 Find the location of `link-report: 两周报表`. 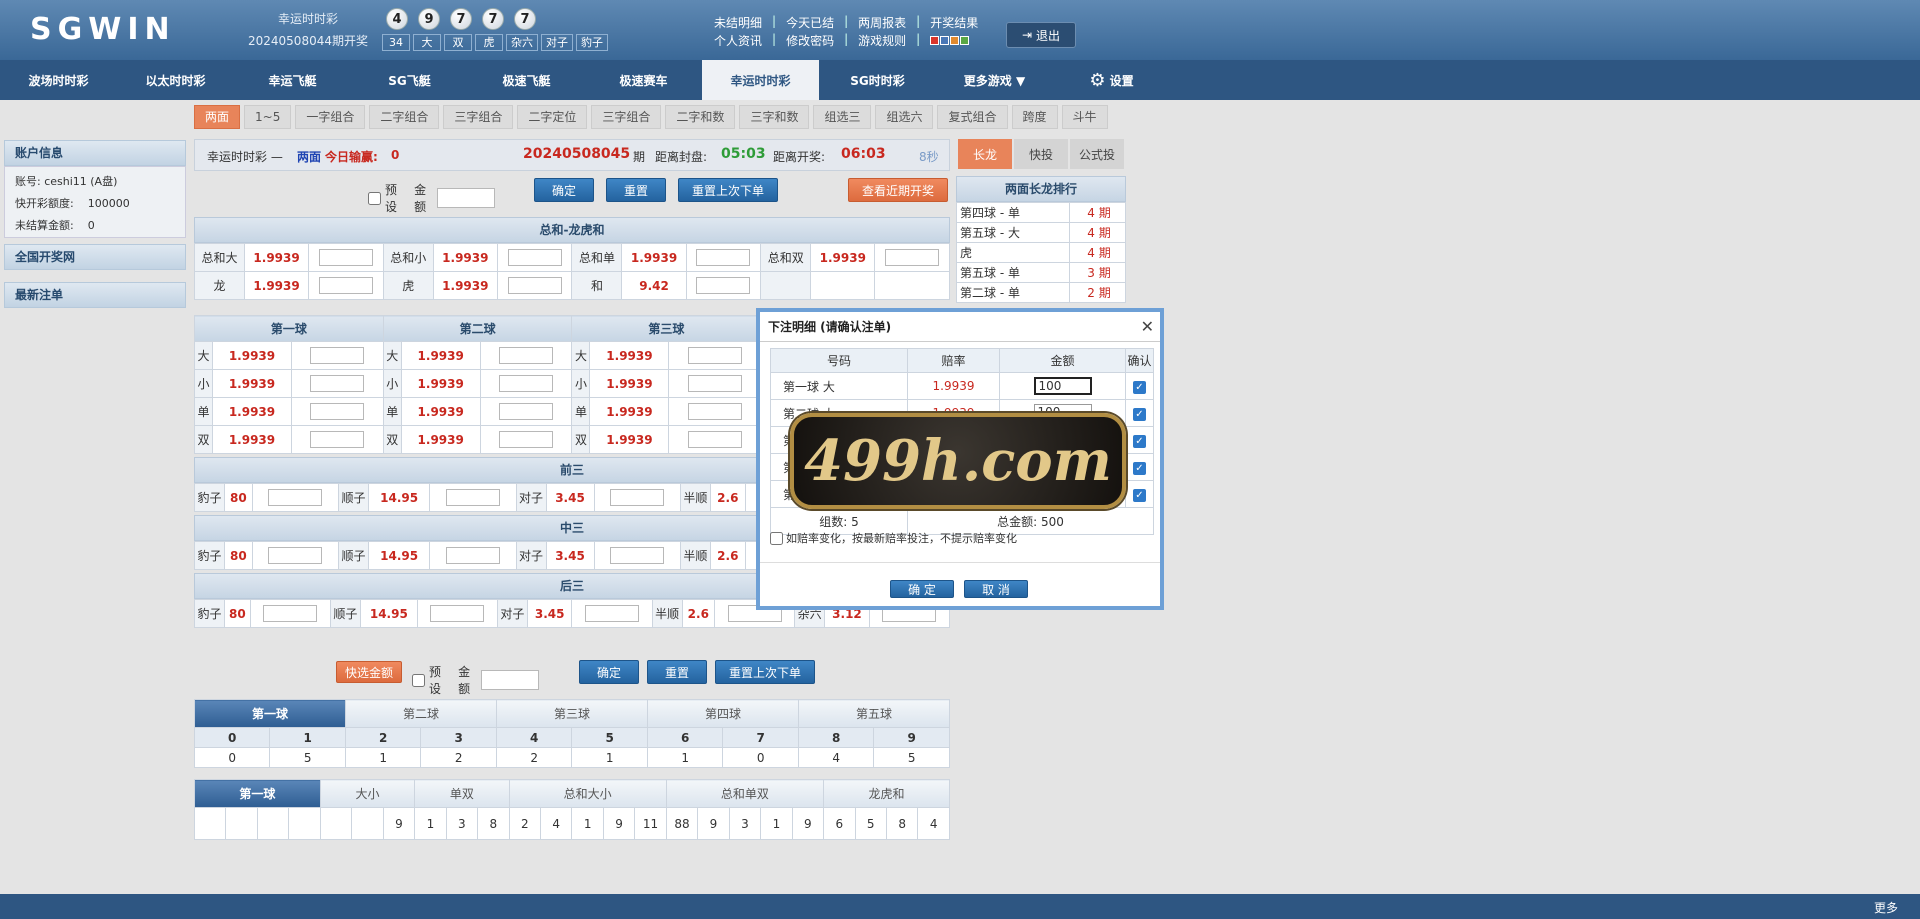

link-report: 两周报表 is located at coordinates (882, 22).